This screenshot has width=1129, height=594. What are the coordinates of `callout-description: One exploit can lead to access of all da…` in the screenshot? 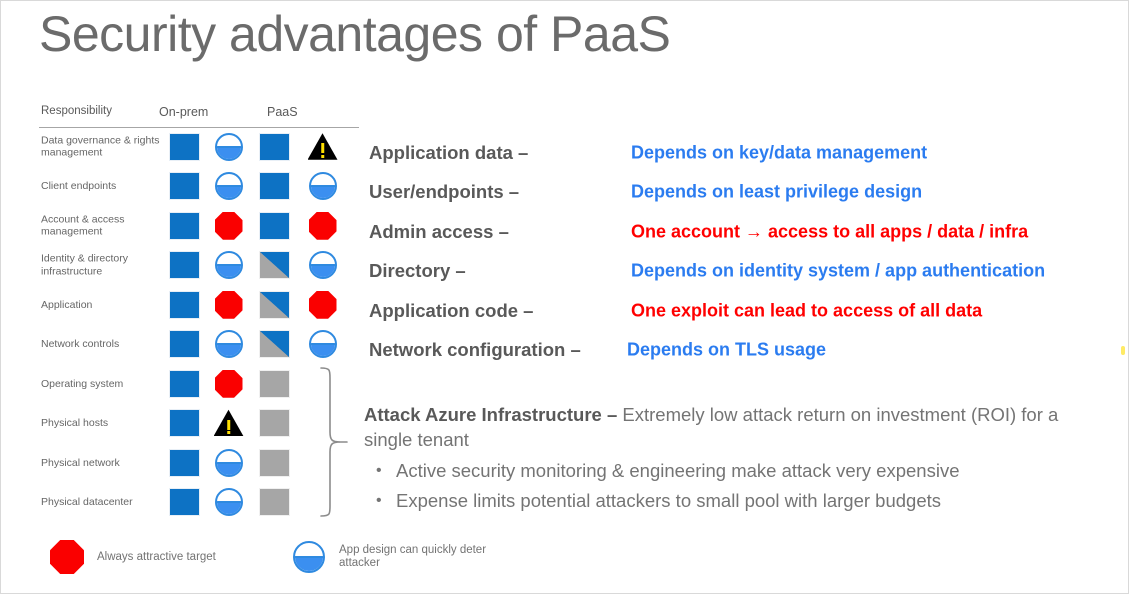 It's located at (807, 310).